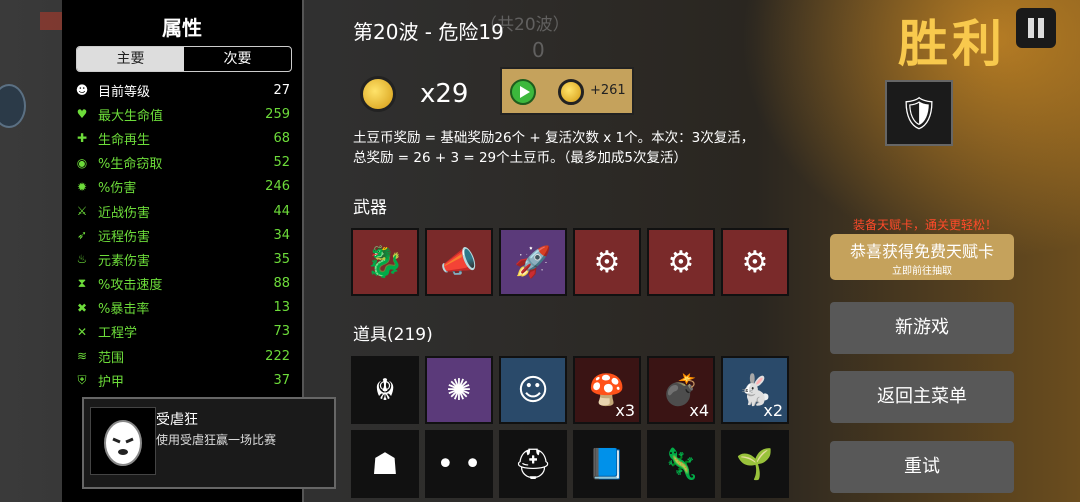 Image resolution: width=1080 pixels, height=502 pixels. Describe the element at coordinates (124, 213) in the screenshot. I see `stat-label: 近战伤害` at that location.